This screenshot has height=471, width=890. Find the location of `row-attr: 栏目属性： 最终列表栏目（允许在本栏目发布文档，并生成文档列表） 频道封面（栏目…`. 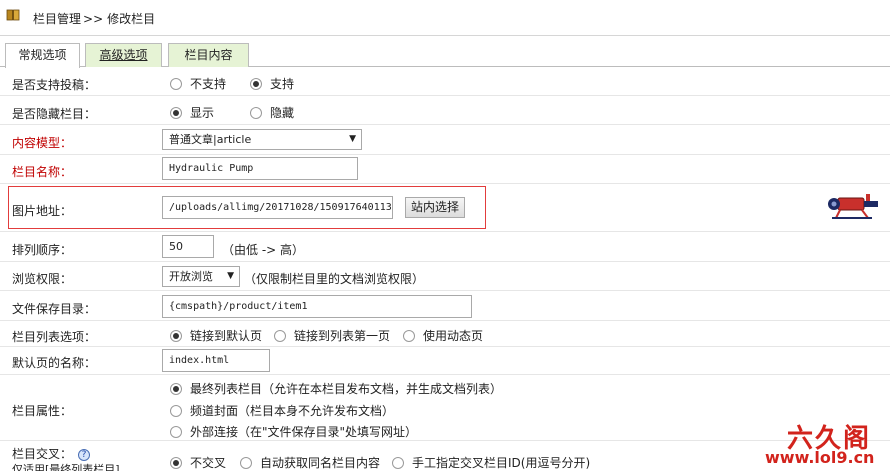

row-attr: 栏目属性： 最终列表栏目（允许在本栏目发布文档，并生成文档列表） 频道封面（栏目… is located at coordinates (445, 408).